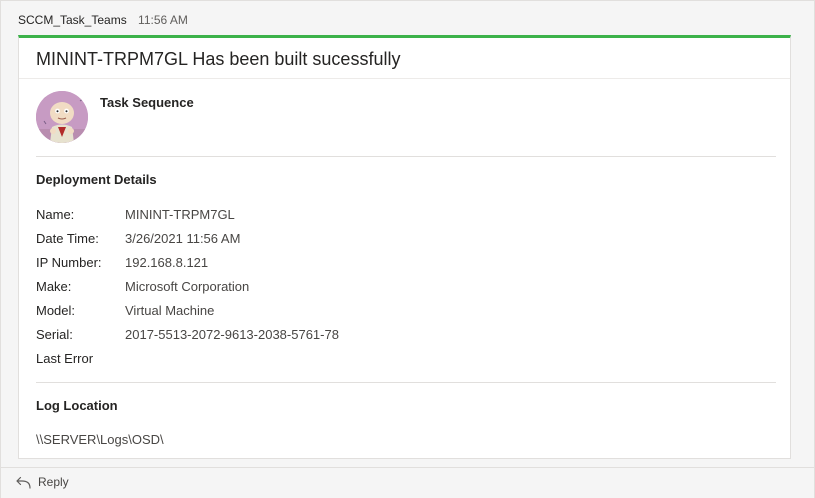 The image size is (815, 498). What do you see at coordinates (54, 334) in the screenshot?
I see `fact-key: Serial:` at bounding box center [54, 334].